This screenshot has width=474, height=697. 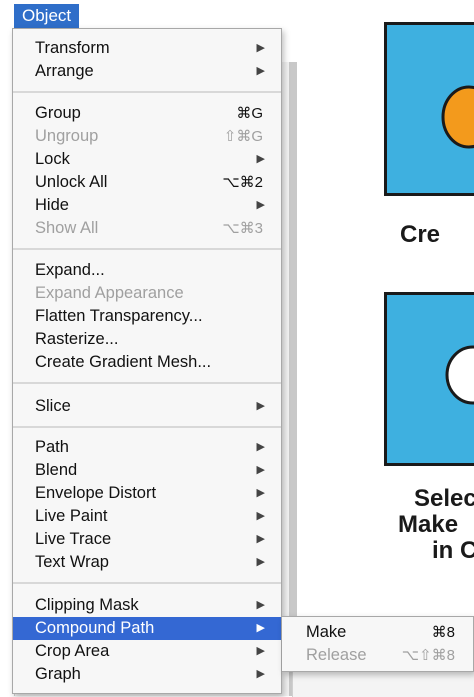 I want to click on menu-item-label: Unlock All, so click(x=71, y=182).